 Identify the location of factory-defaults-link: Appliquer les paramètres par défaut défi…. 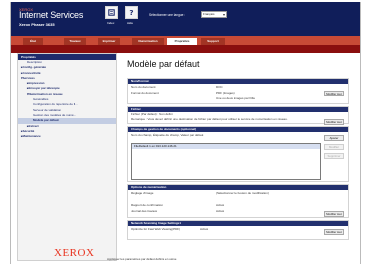
(141, 259).